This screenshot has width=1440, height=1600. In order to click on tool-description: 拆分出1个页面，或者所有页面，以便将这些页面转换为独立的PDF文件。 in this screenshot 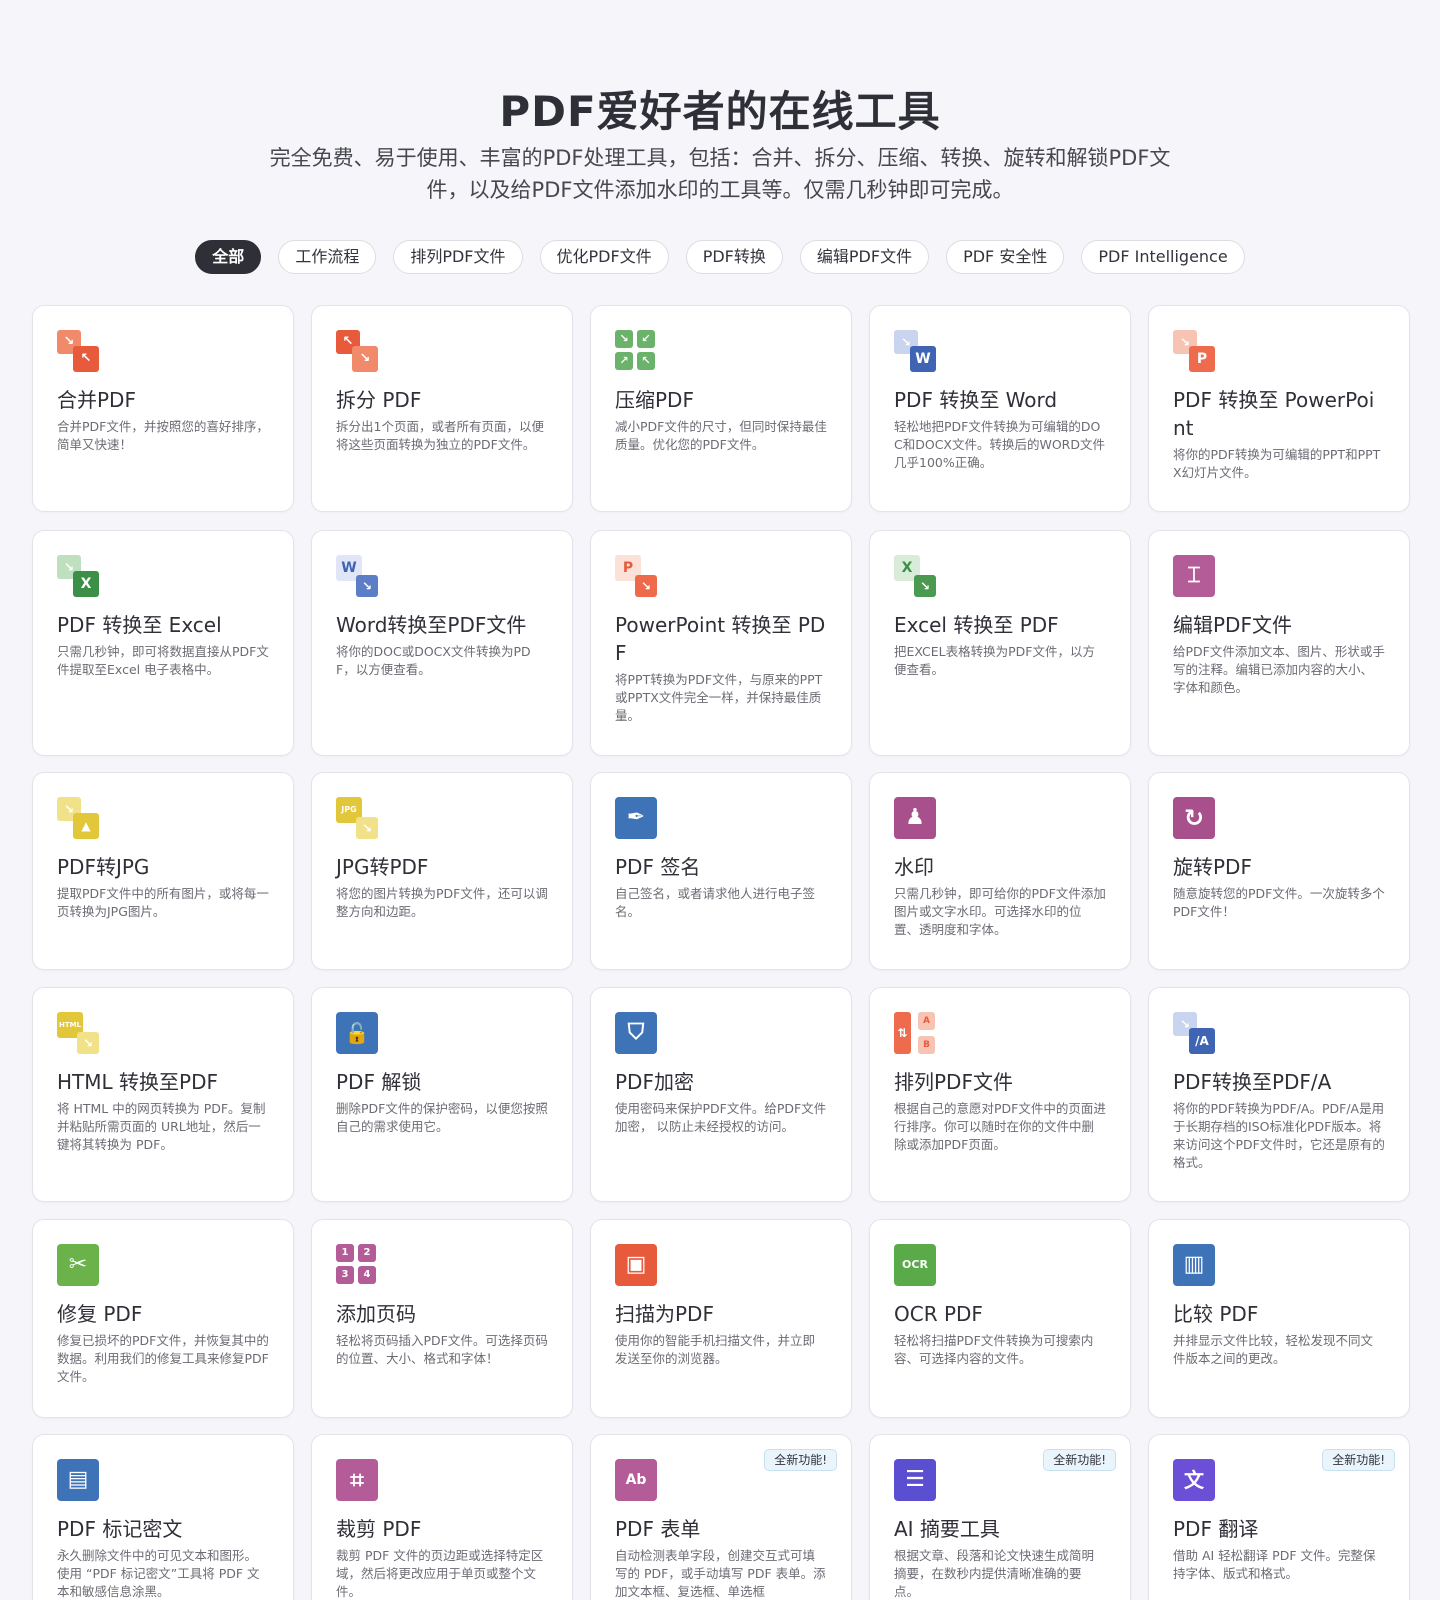, I will do `click(440, 435)`.